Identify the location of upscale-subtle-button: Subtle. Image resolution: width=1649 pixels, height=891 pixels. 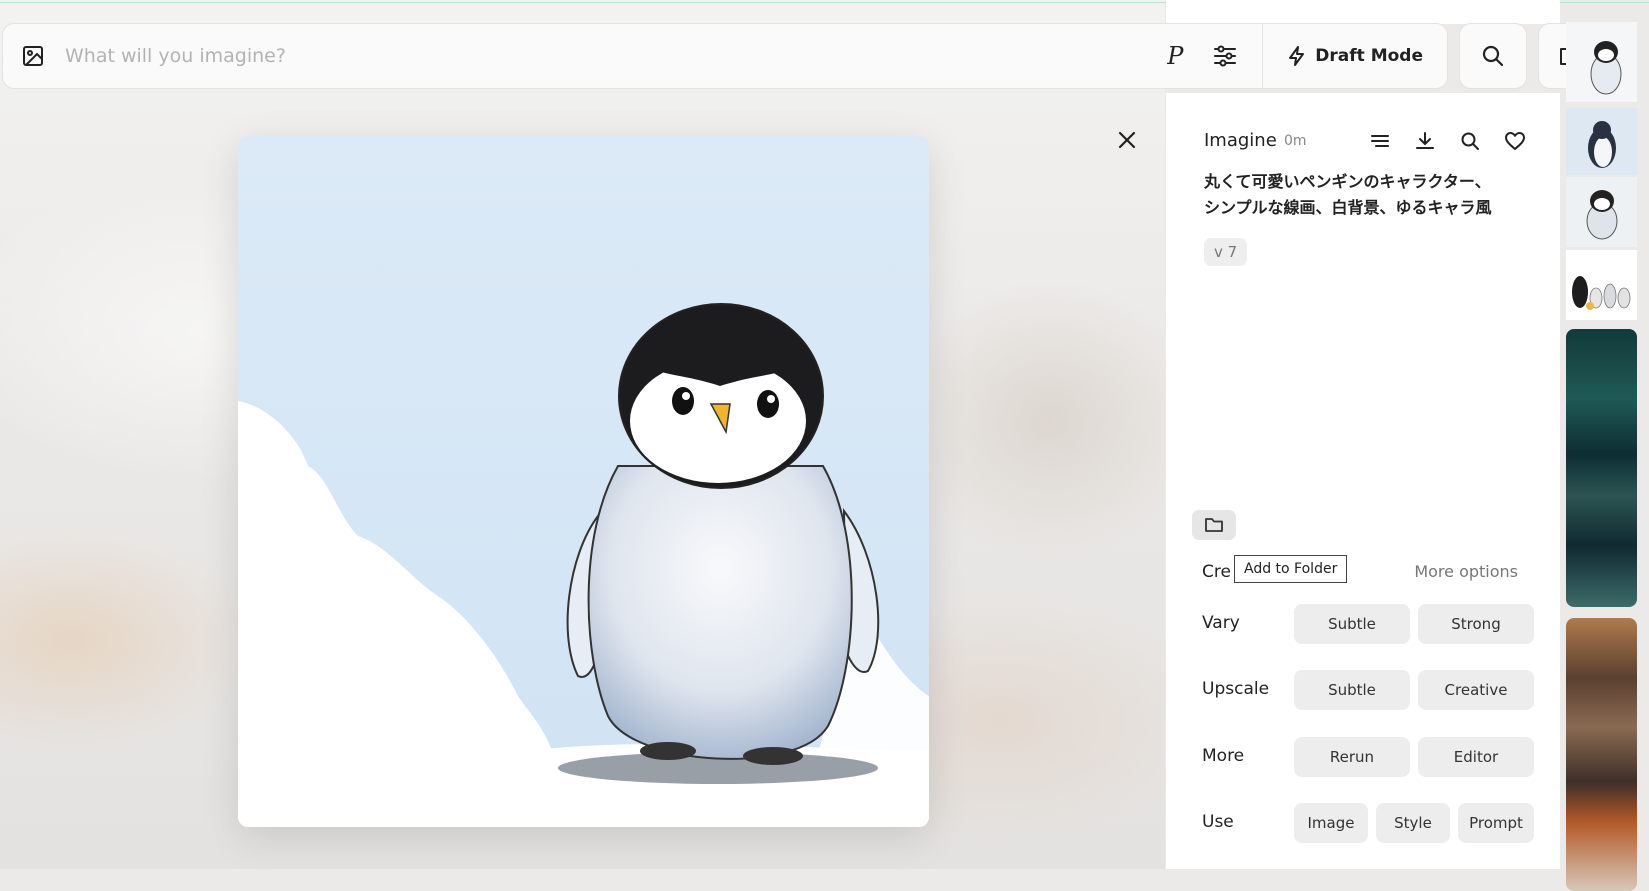
(1352, 690).